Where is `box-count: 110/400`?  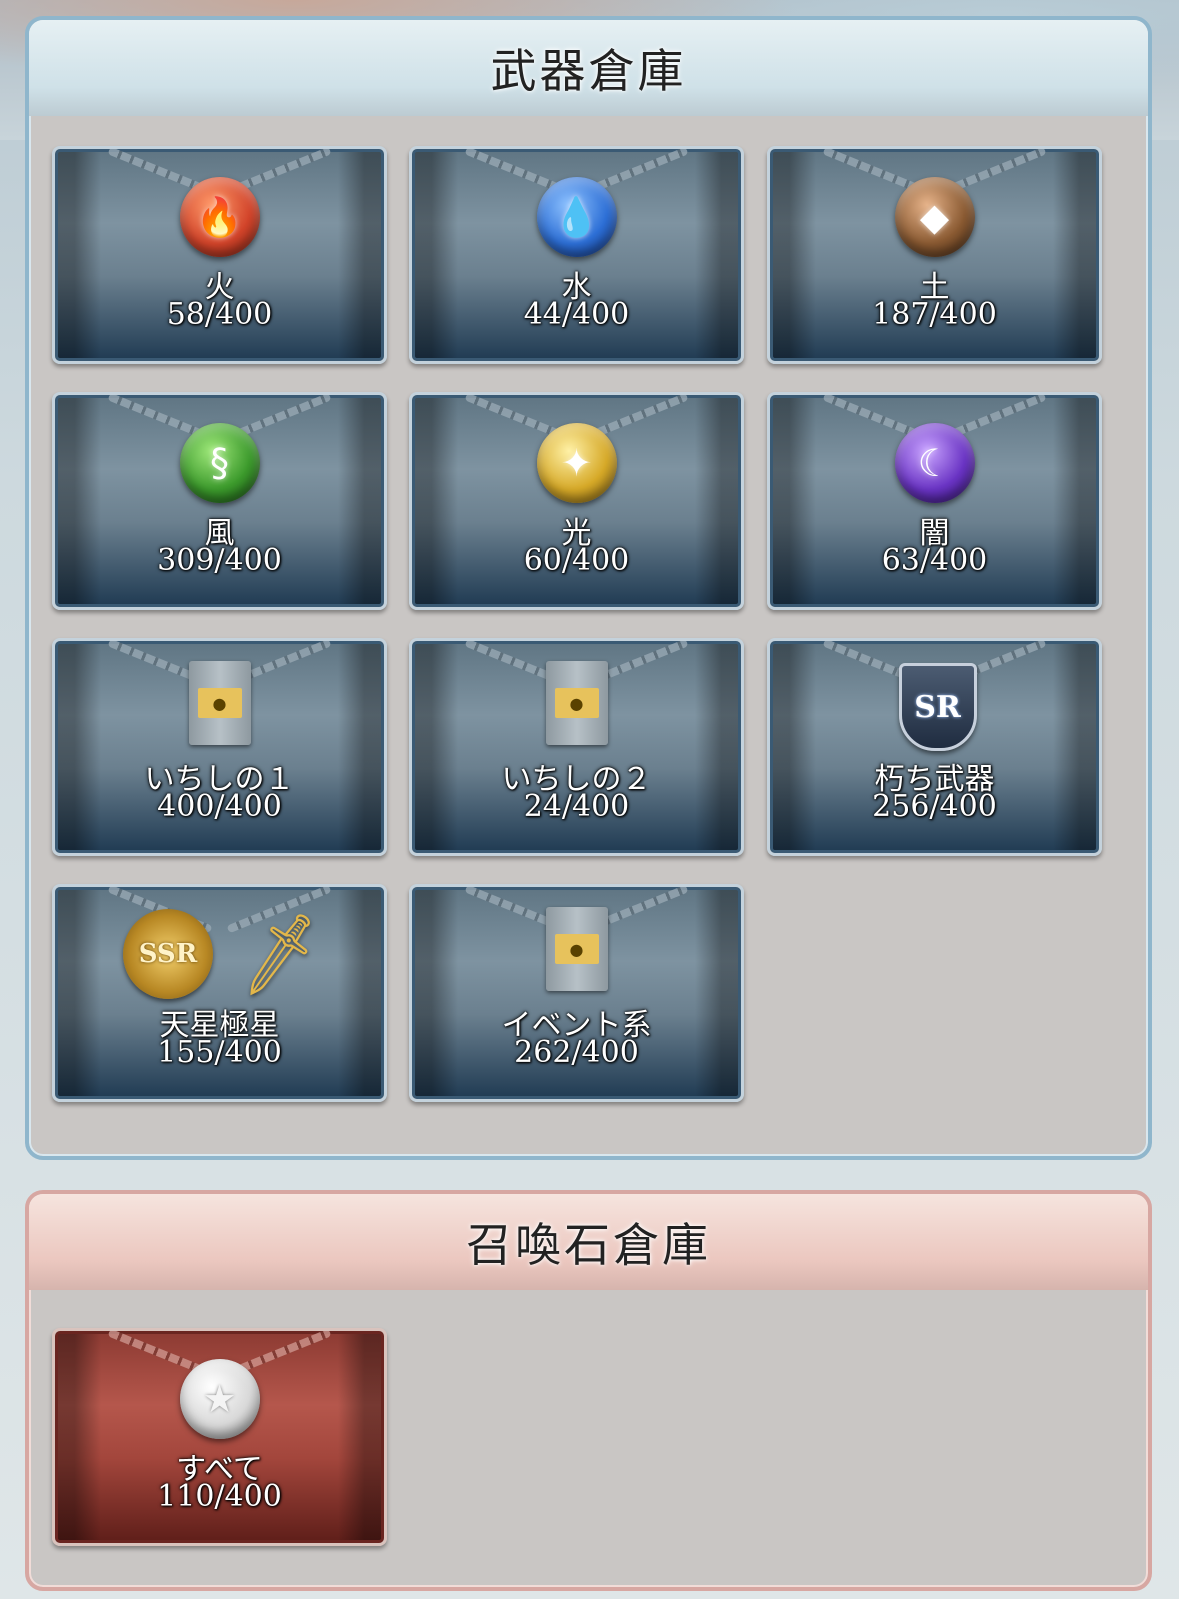 box-count: 110/400 is located at coordinates (219, 1496).